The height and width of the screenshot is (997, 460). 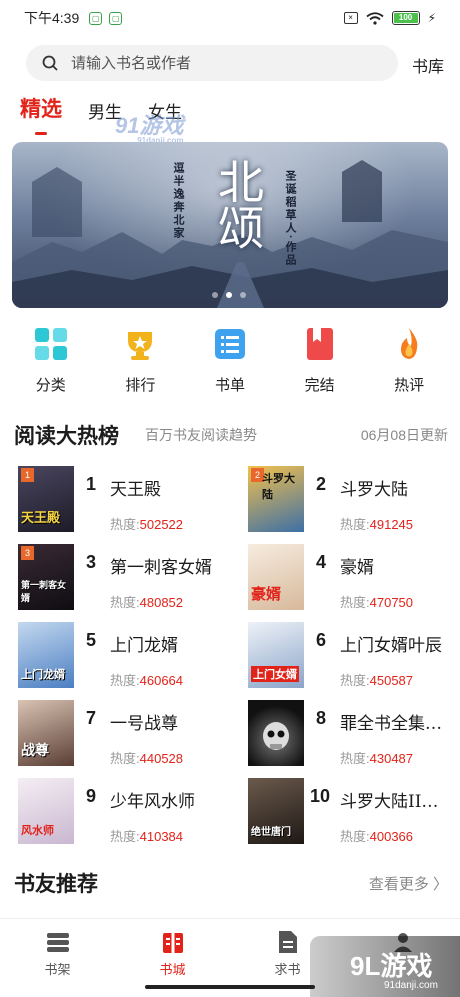 What do you see at coordinates (409, 385) in the screenshot?
I see `category-label: 热评` at bounding box center [409, 385].